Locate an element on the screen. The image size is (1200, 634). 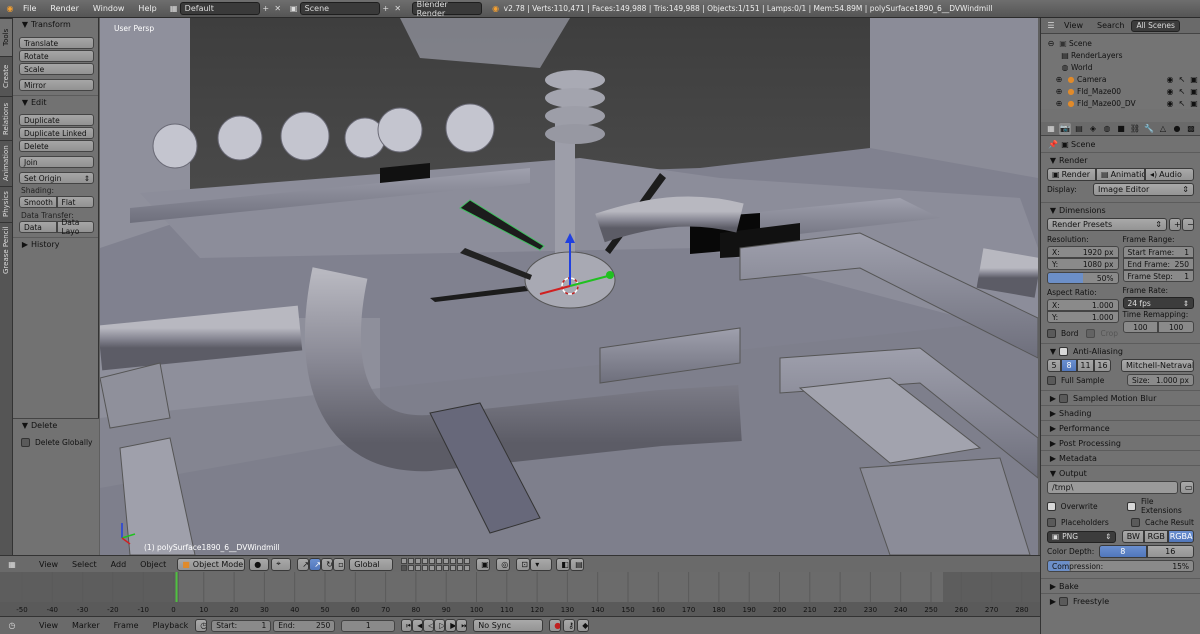
pin-icon: 📌 is located at coordinates (1053, 144).